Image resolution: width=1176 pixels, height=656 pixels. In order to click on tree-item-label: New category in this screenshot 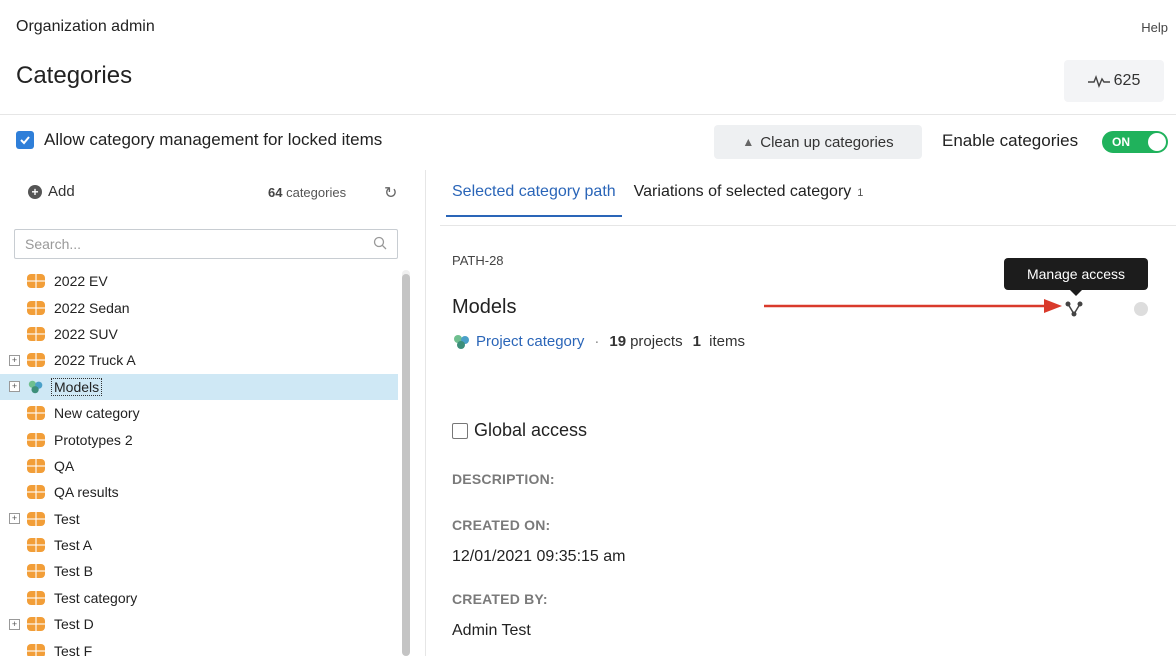, I will do `click(97, 413)`.